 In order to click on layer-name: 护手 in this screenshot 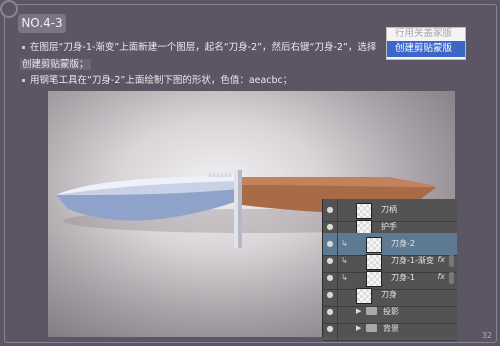, I will do `click(389, 226)`.